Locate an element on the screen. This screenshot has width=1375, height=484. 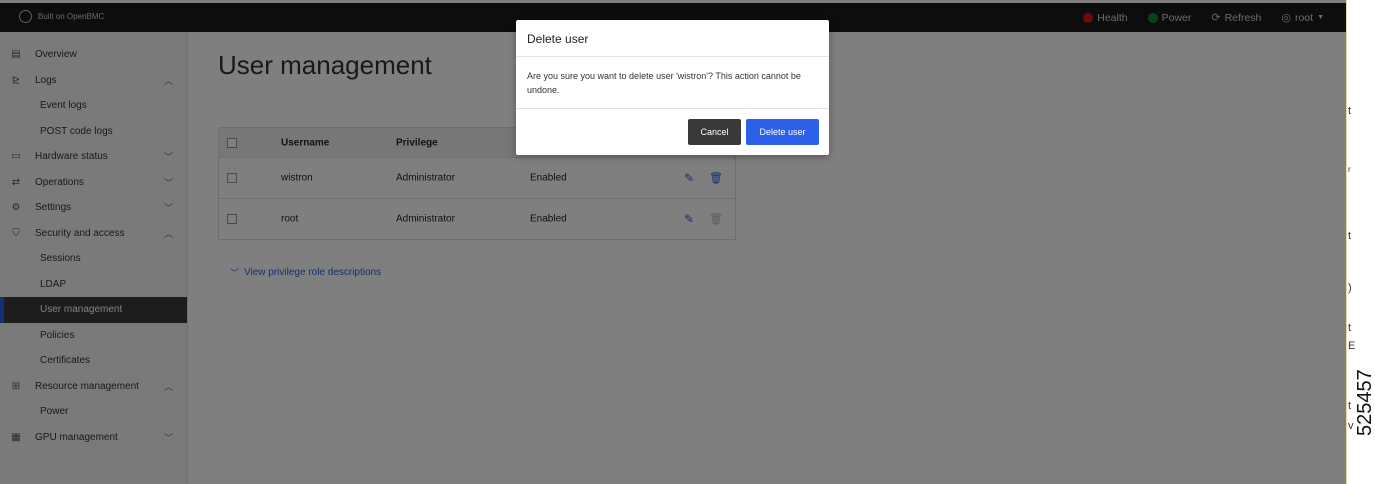
edge-text: v is located at coordinates (1351, 426).